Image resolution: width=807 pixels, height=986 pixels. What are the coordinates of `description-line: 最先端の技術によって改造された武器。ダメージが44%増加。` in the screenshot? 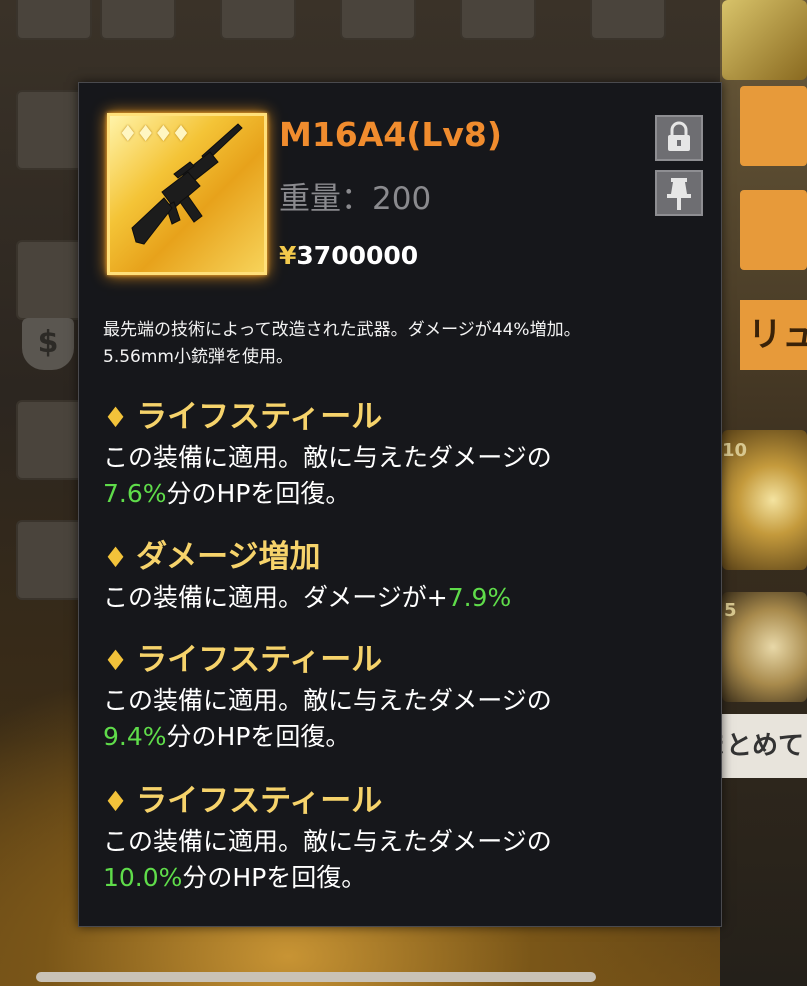 It's located at (342, 330).